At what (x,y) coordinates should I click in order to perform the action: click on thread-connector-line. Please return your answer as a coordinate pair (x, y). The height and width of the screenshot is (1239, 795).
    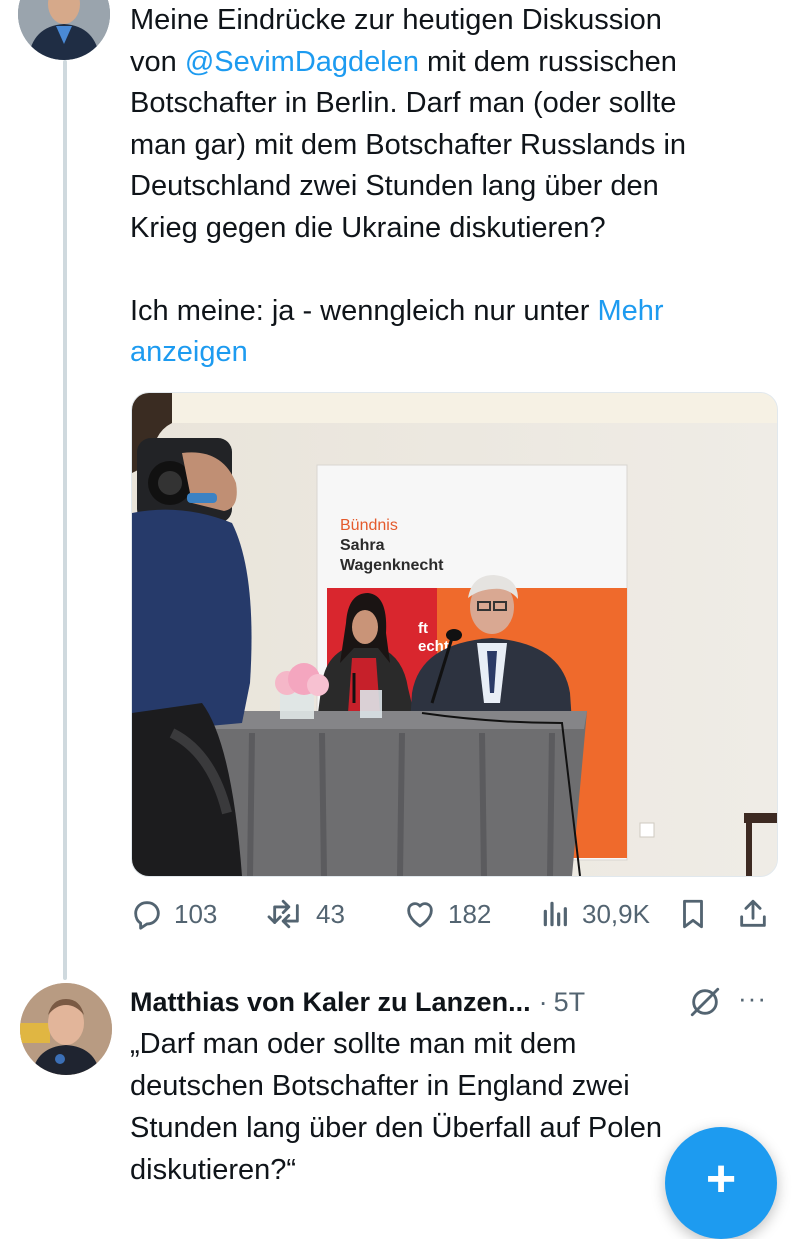
    Looking at the image, I should click on (65, 520).